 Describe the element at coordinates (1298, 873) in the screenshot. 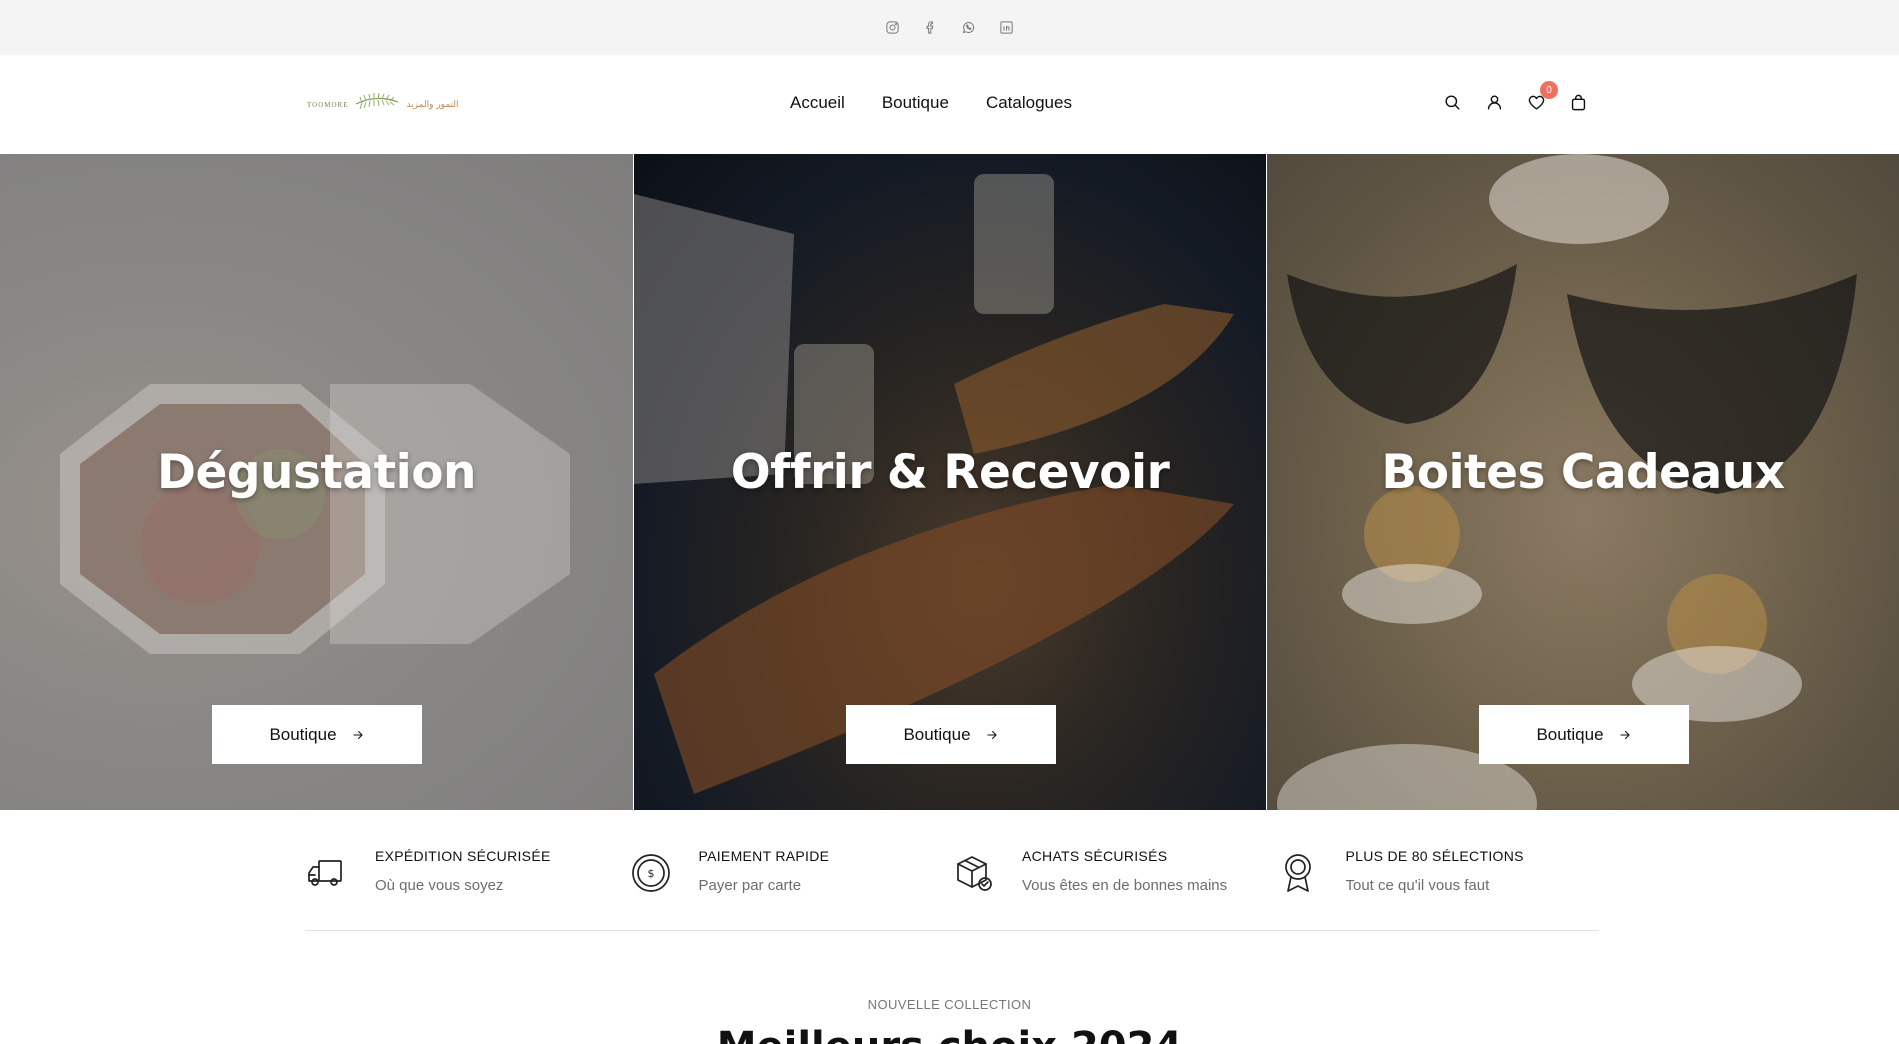

I see `award-thumb-icon` at that location.